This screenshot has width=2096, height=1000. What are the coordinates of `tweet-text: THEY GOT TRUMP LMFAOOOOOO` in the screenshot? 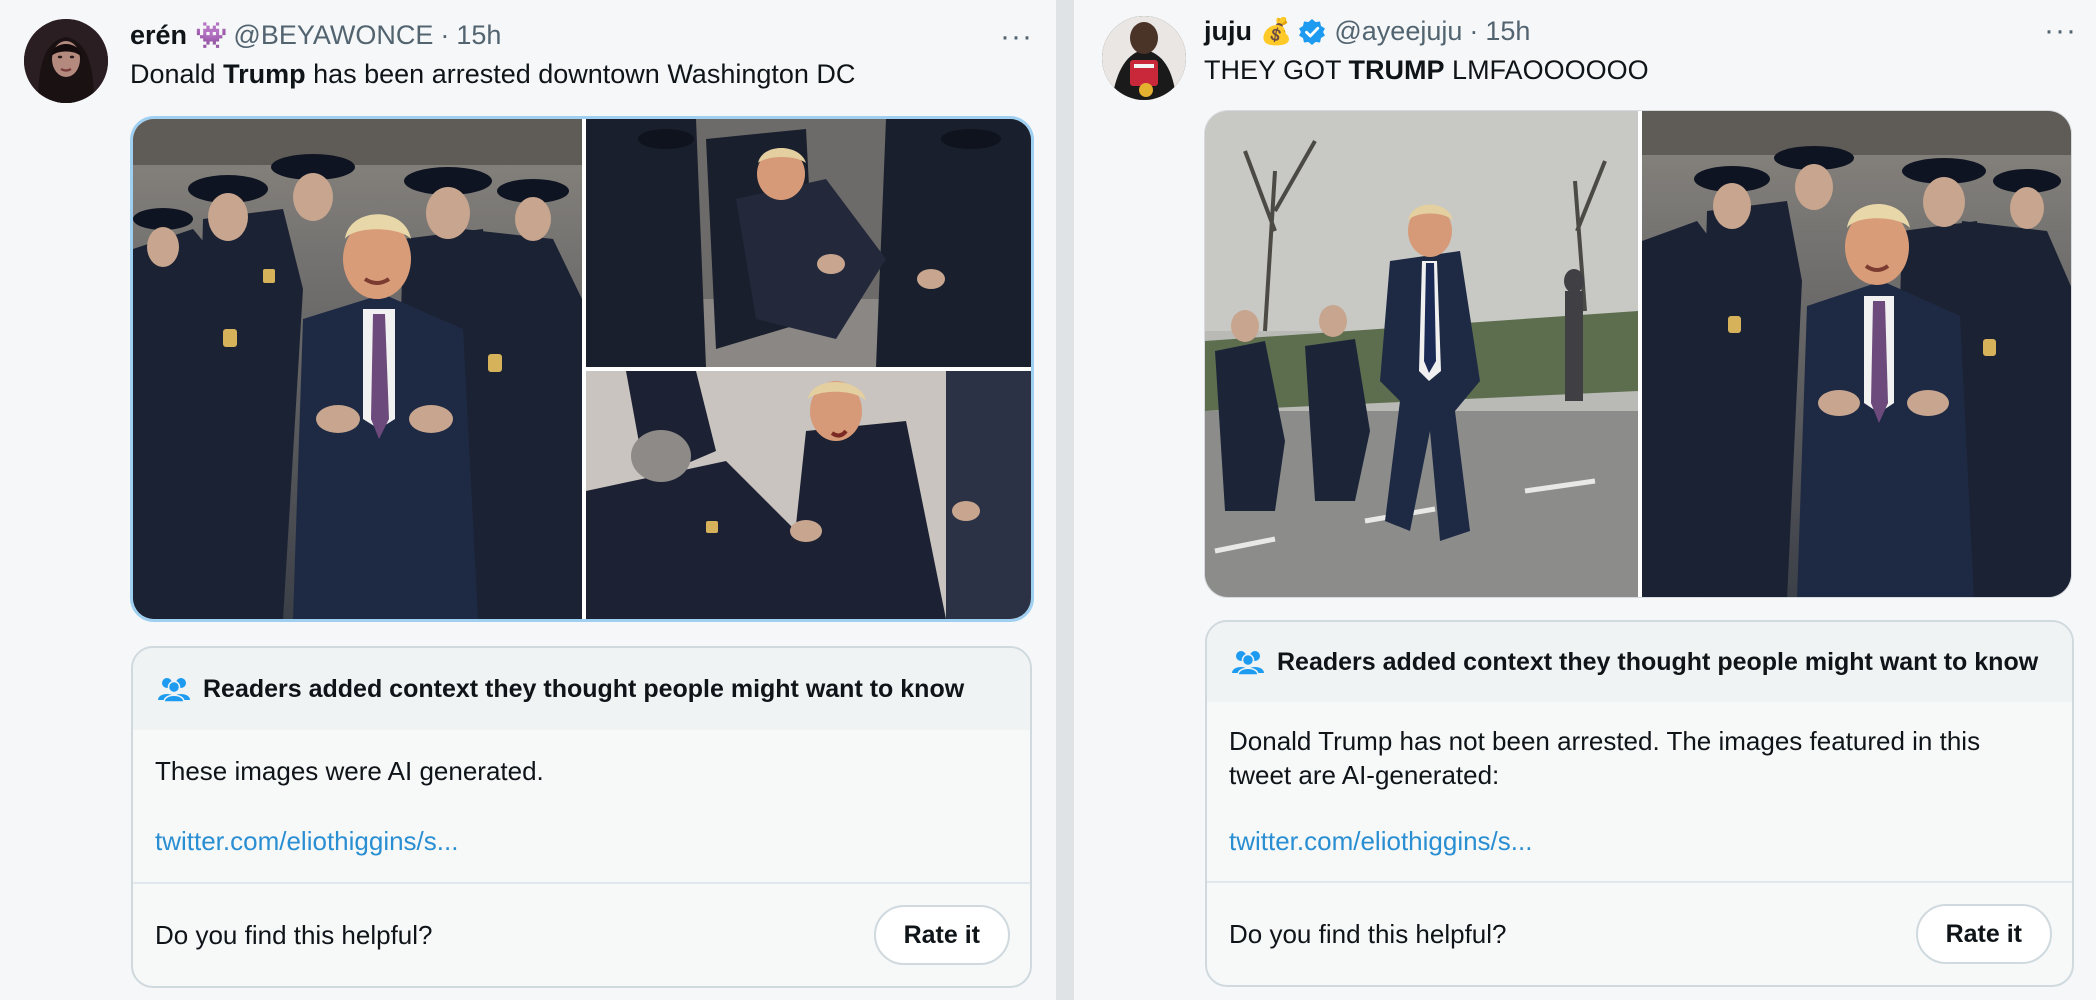 It's located at (1426, 70).